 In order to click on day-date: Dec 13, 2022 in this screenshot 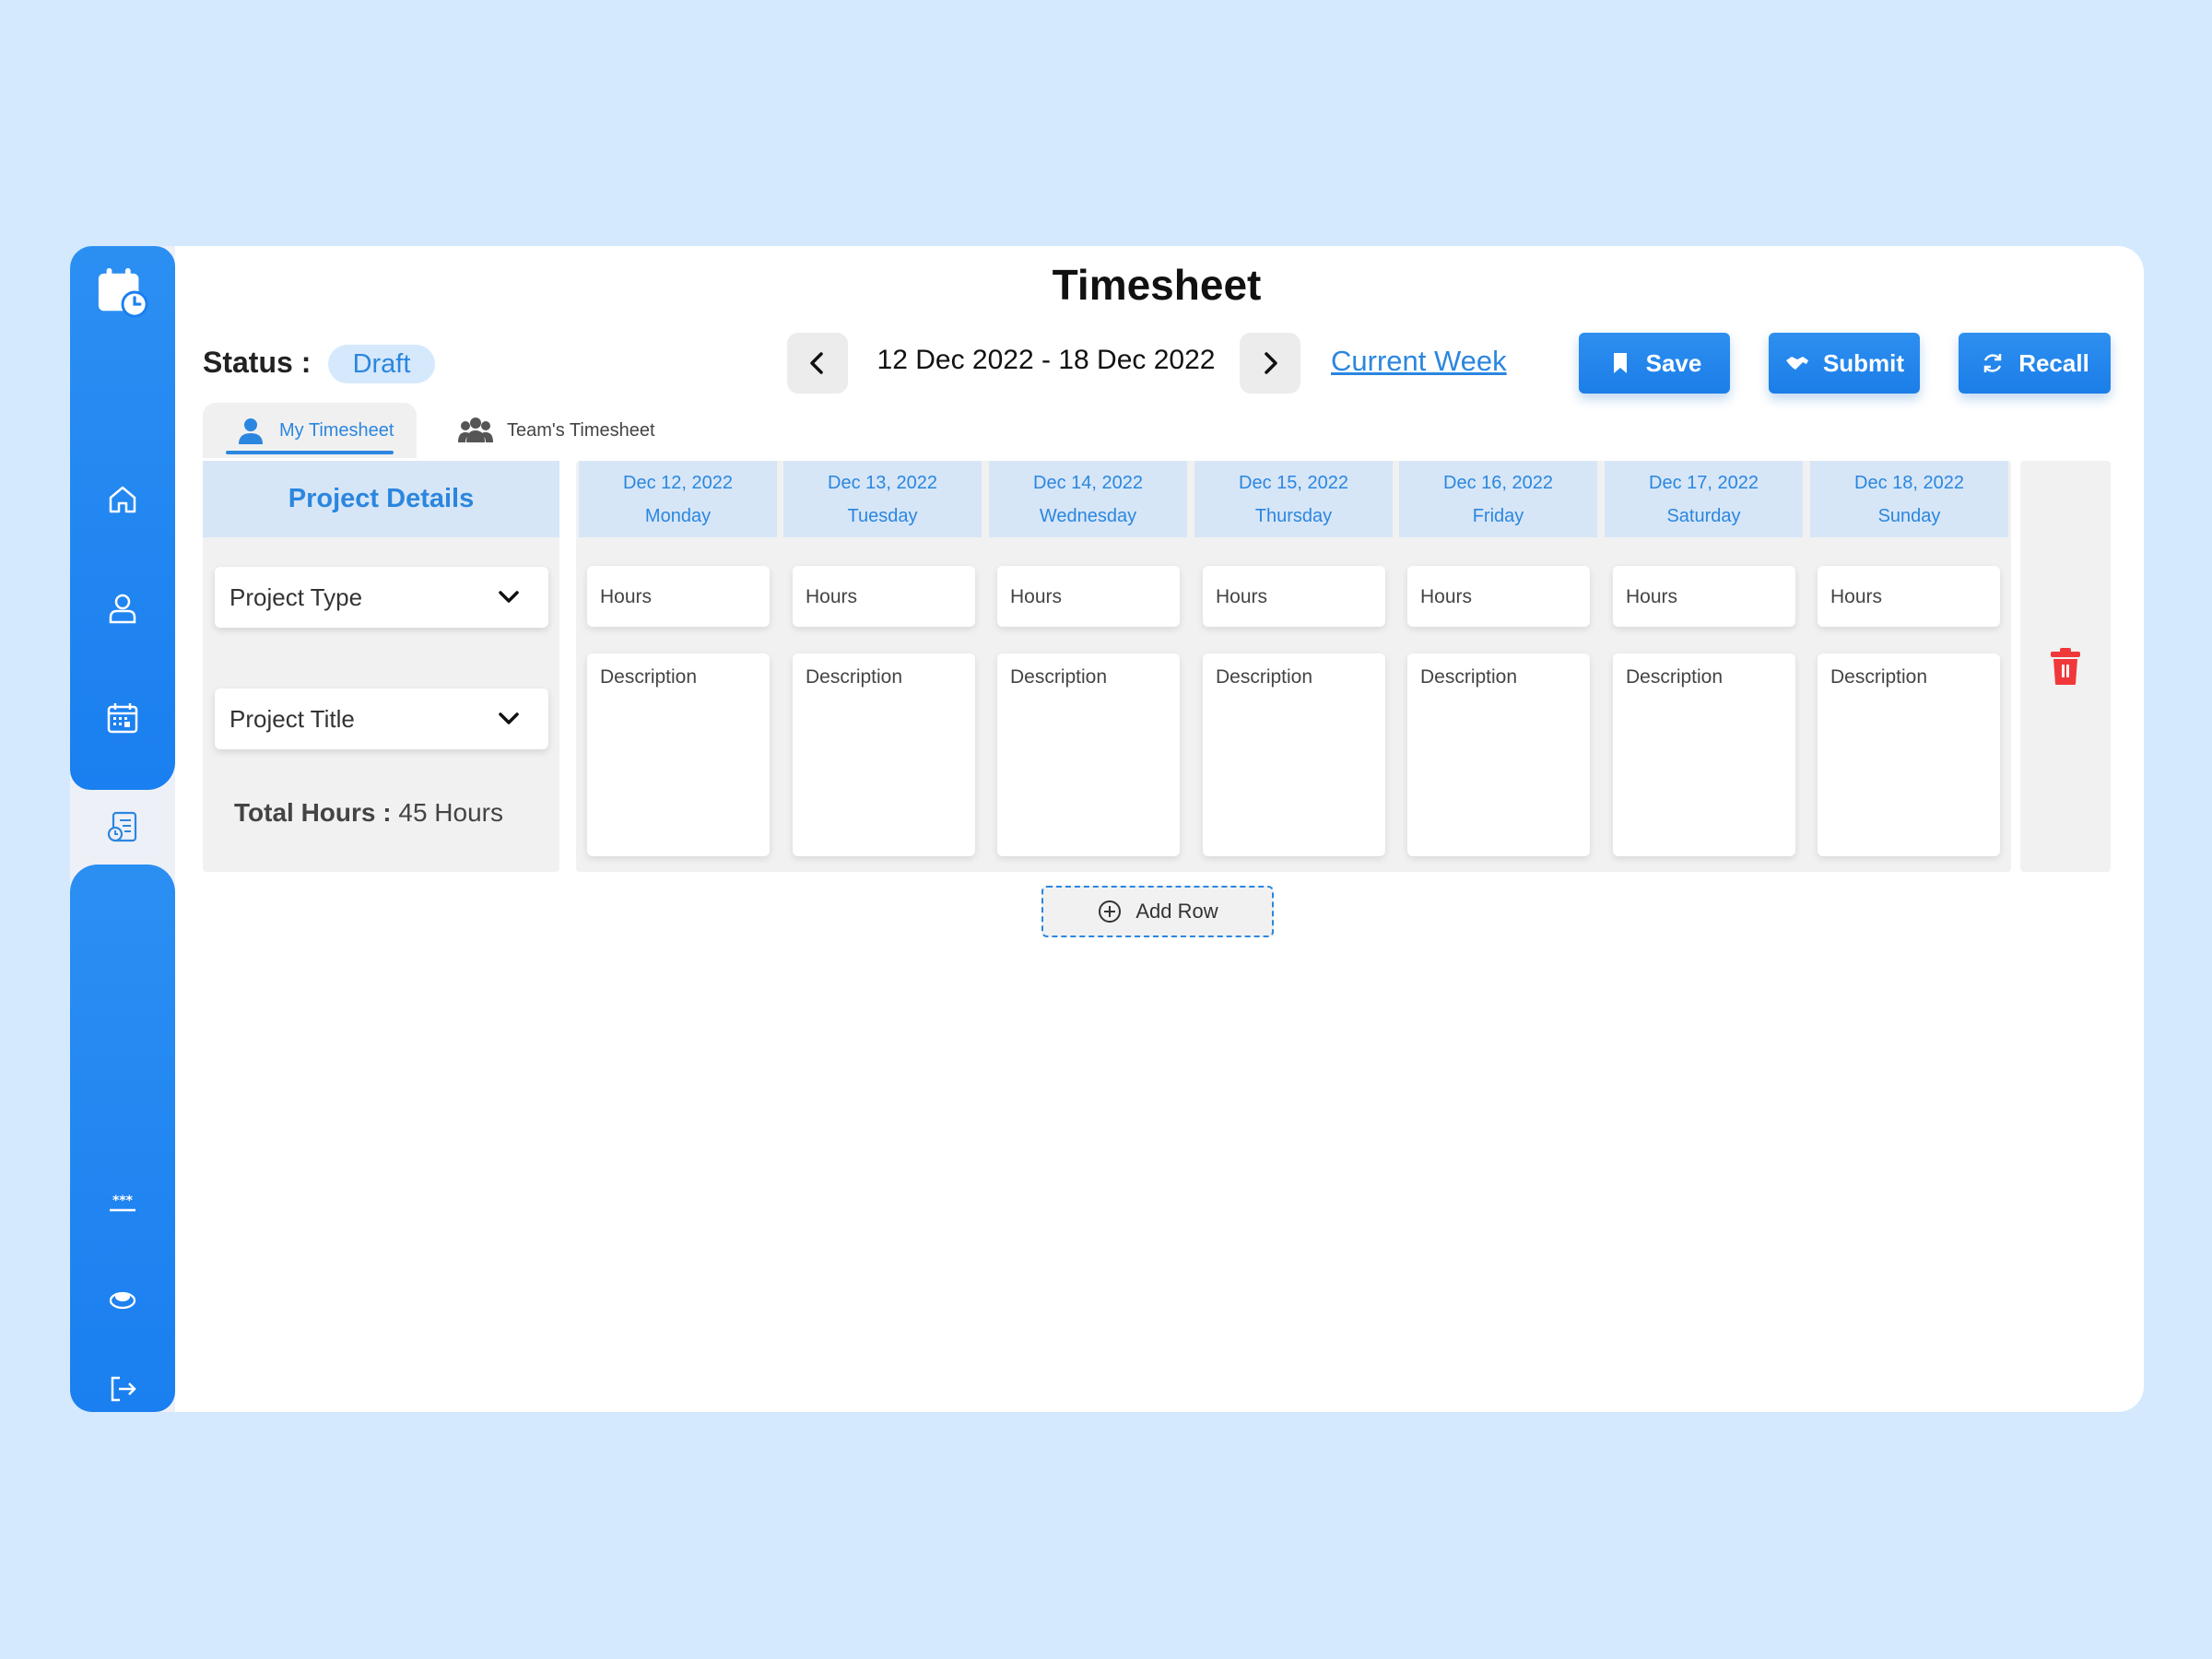, I will do `click(882, 483)`.